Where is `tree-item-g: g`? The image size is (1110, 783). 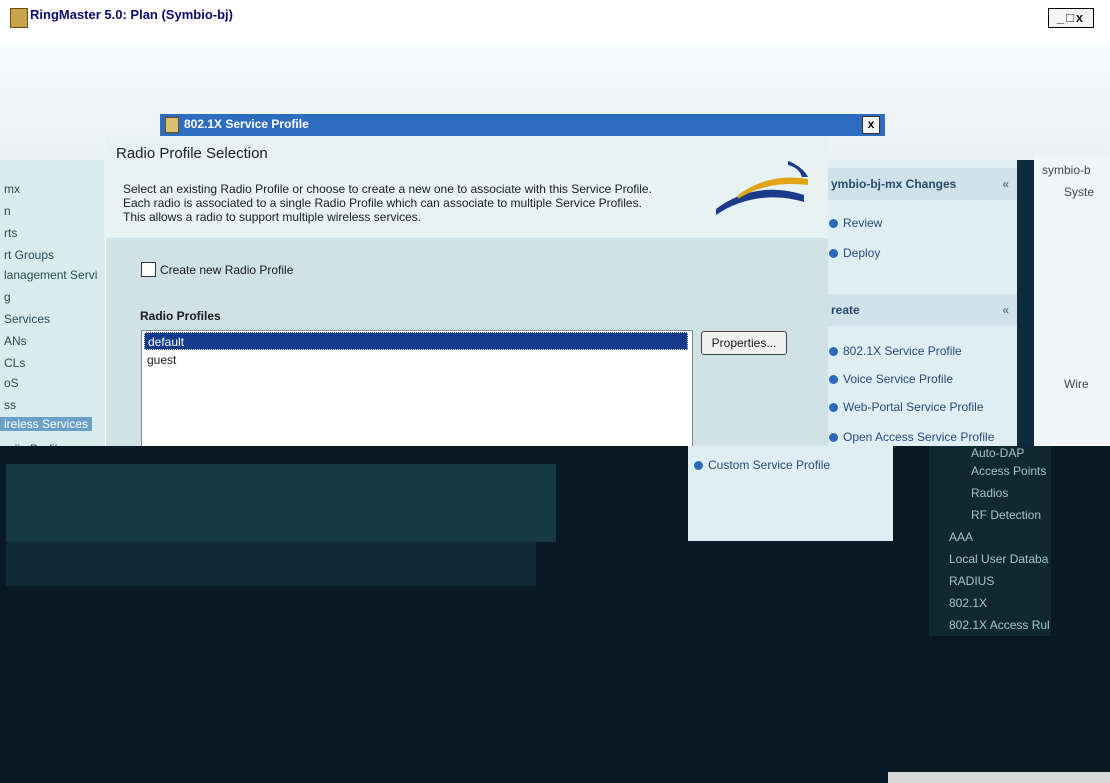
tree-item-g: g is located at coordinates (7, 297).